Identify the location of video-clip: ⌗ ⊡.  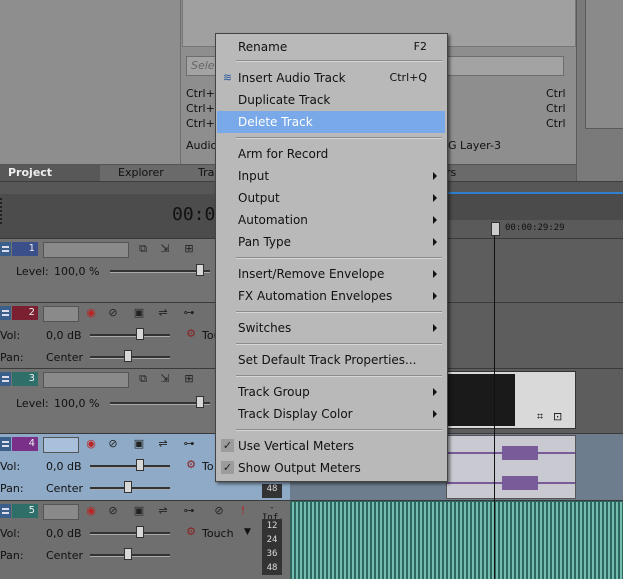
(511, 400).